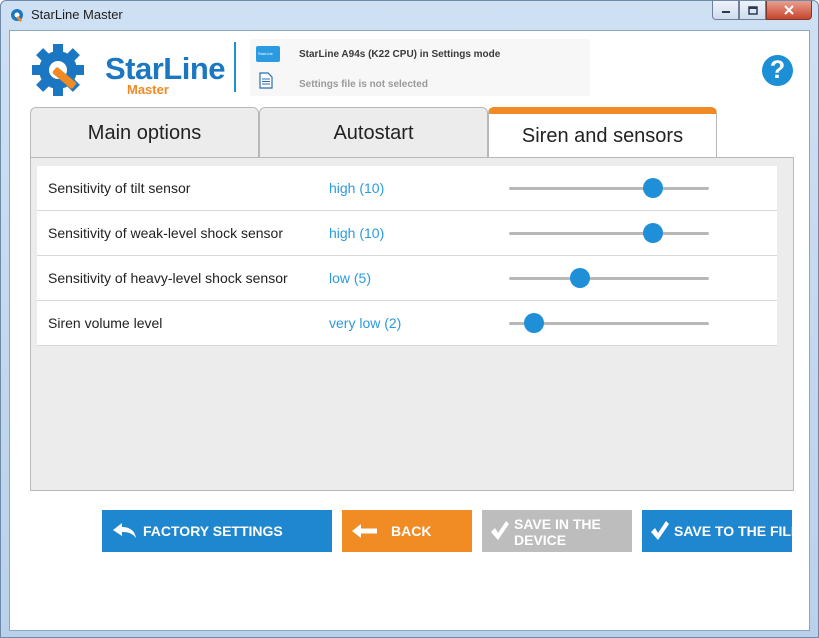 Image resolution: width=819 pixels, height=638 pixels. I want to click on factory-settings-button: FACTORY SETTINGS, so click(217, 531).